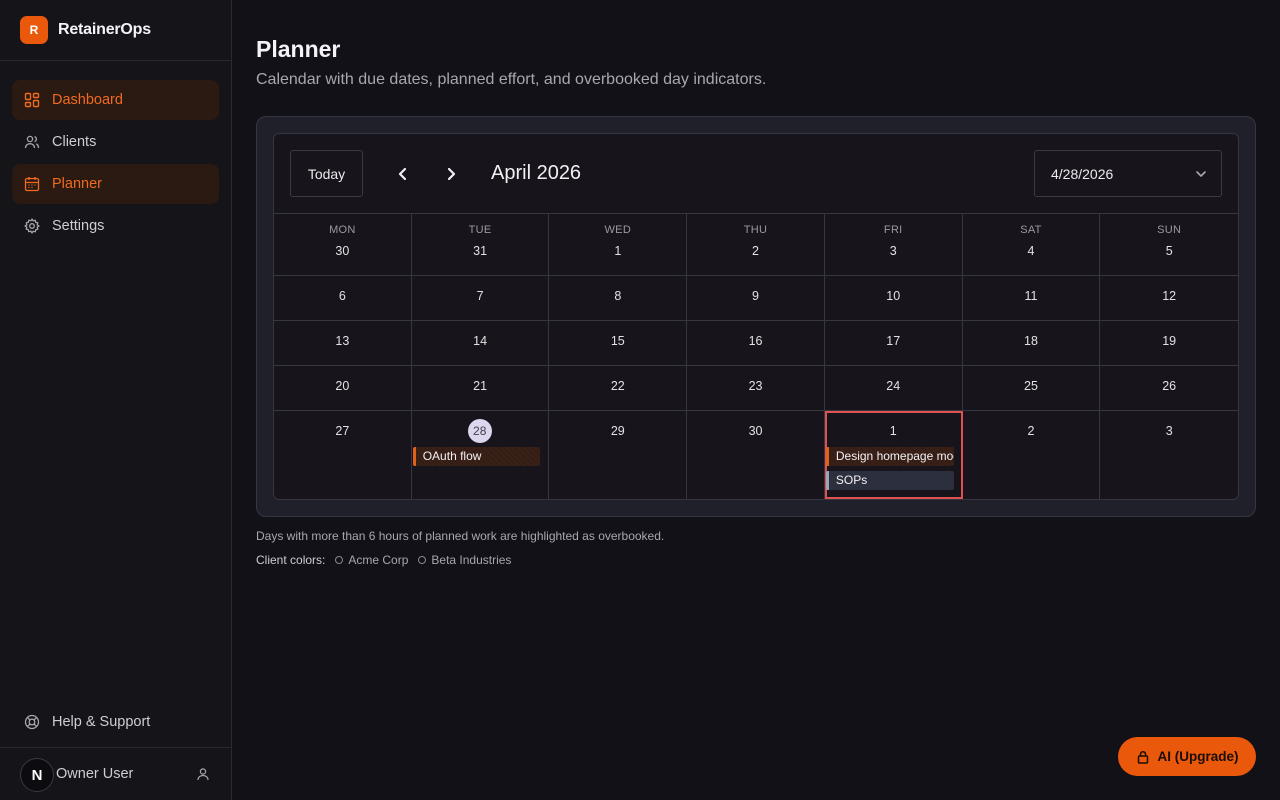 Image resolution: width=1280 pixels, height=800 pixels. I want to click on client-legend: Client colors: Acme Corp Beta Industries, so click(388, 560).